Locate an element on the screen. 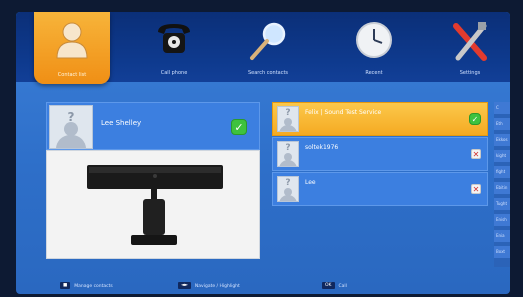 Image resolution: width=523 pixels, height=297 pixels. search-icon is located at coordinates (268, 41).